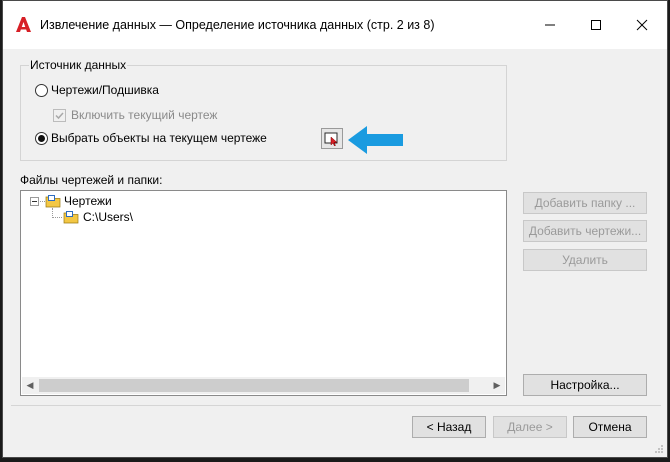 Image resolution: width=670 pixels, height=462 pixels. I want to click on checkmark-icon, so click(59, 116).